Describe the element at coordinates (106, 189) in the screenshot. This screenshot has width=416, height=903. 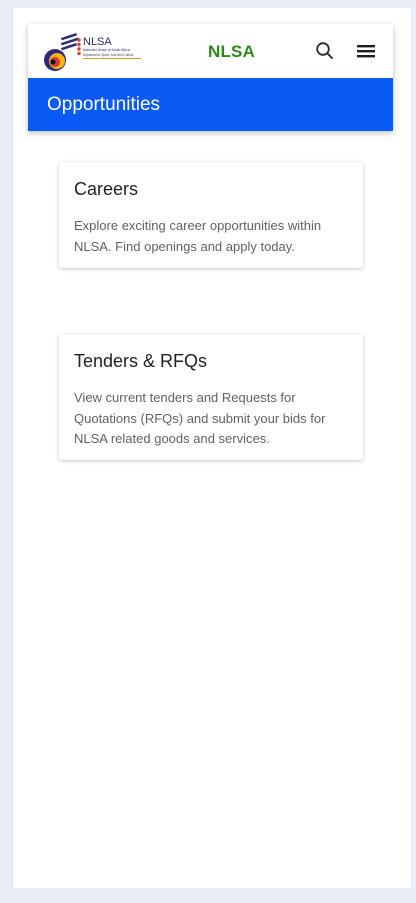
I see `card-title: Careers` at that location.